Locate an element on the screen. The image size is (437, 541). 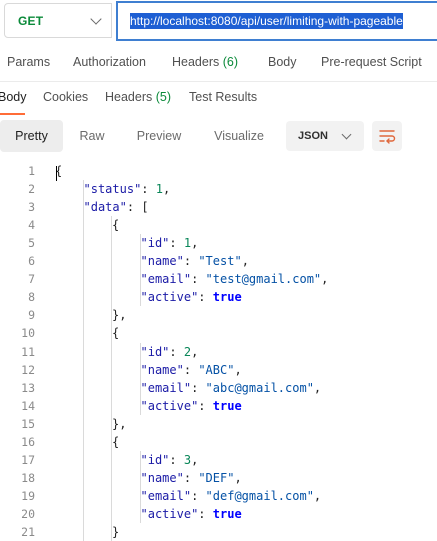
code-text: "id": 1, is located at coordinates (170, 243).